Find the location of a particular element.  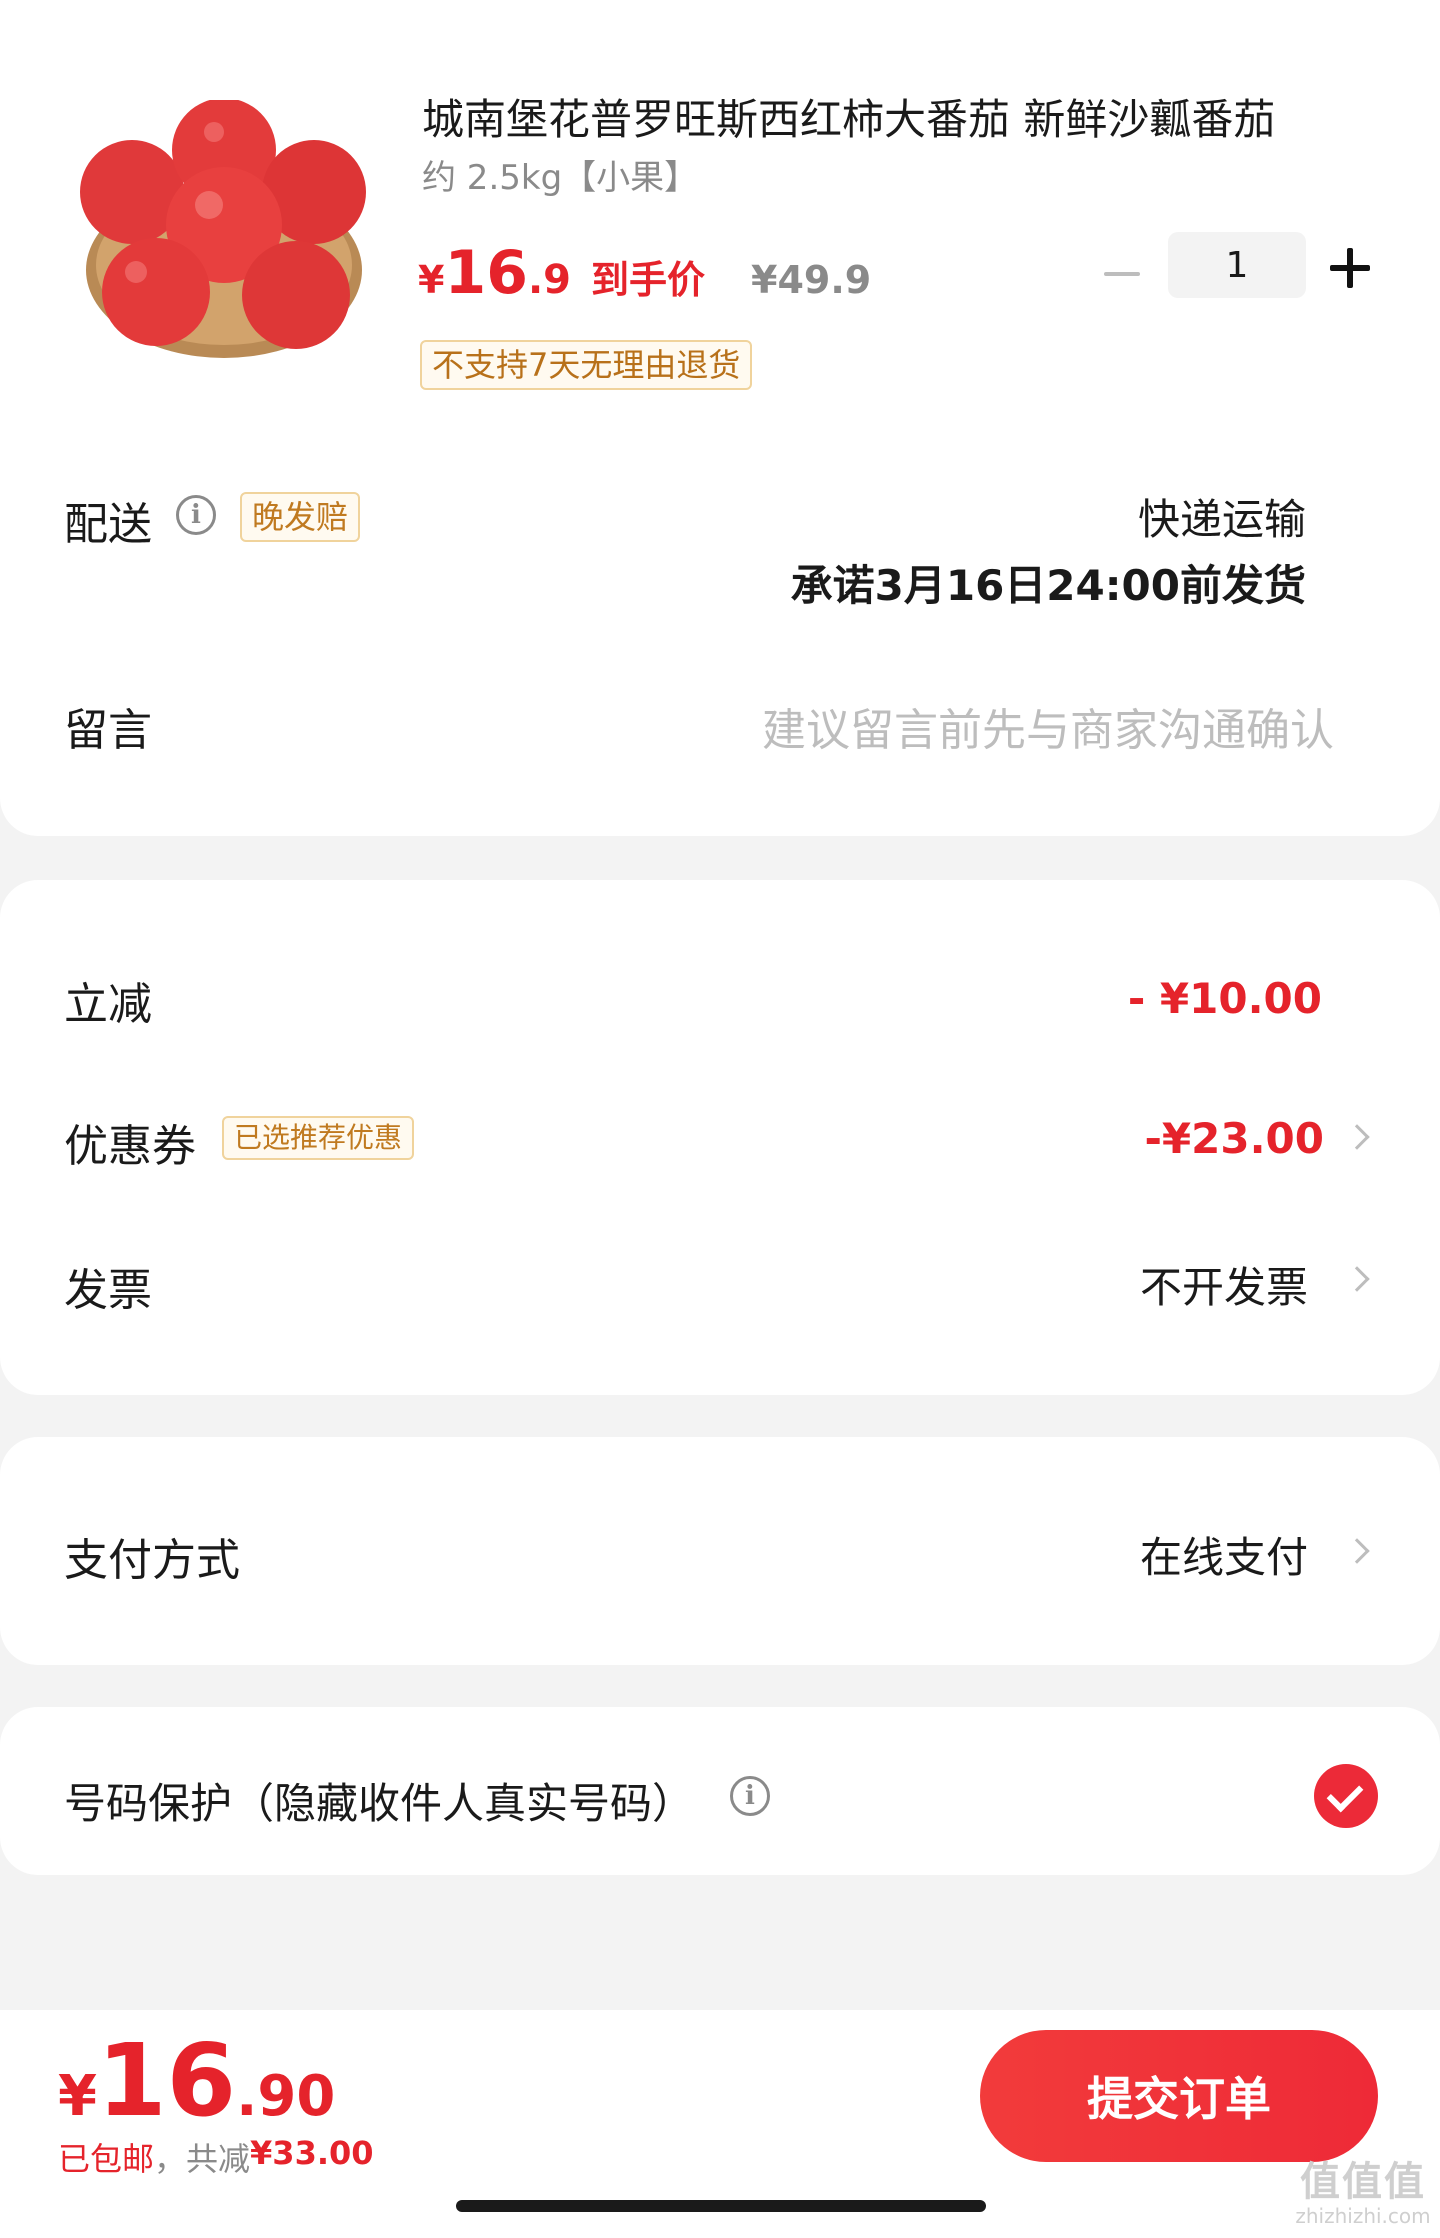

price-symbol: ¥ is located at coordinates (431, 280).